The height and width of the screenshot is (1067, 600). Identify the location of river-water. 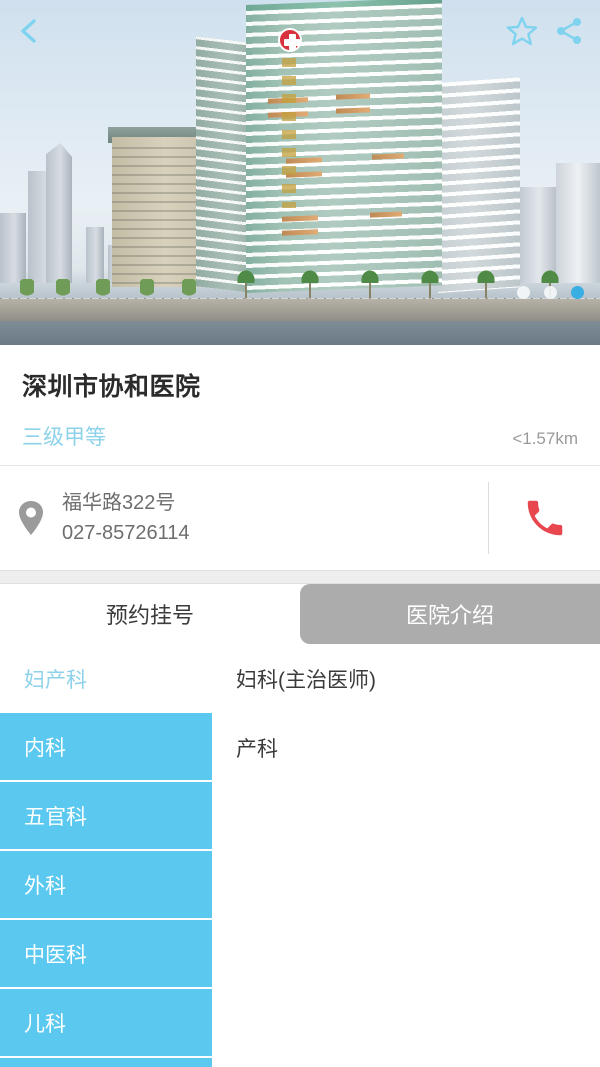
(300, 333).